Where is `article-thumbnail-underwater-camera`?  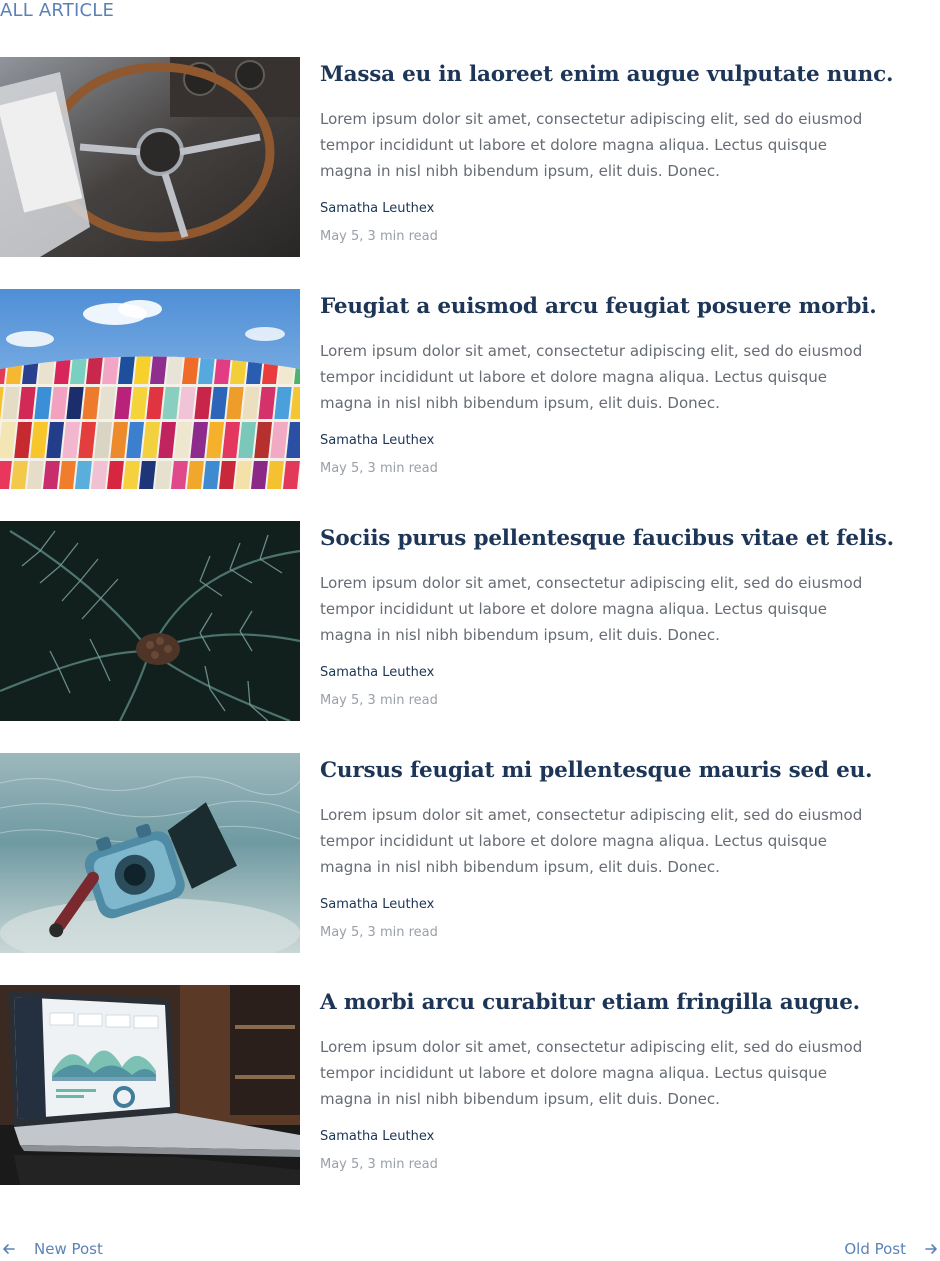
article-thumbnail-underwater-camera is located at coordinates (150, 853).